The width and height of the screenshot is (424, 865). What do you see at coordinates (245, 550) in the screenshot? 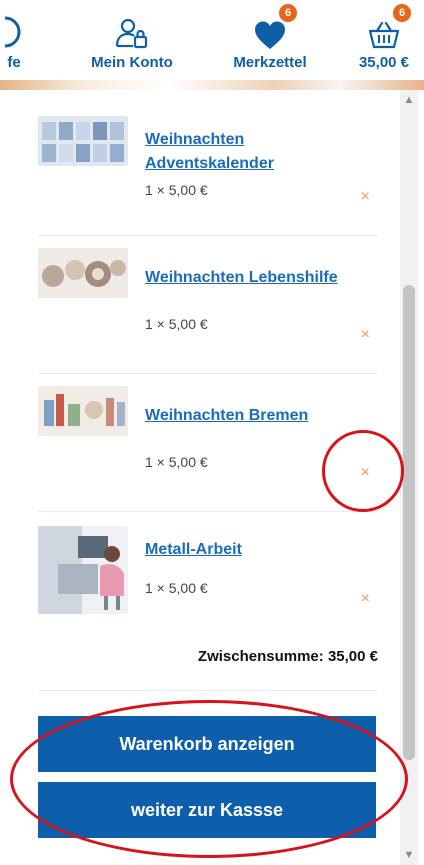
I see `product-title-link: Metall-Arbeit` at bounding box center [245, 550].